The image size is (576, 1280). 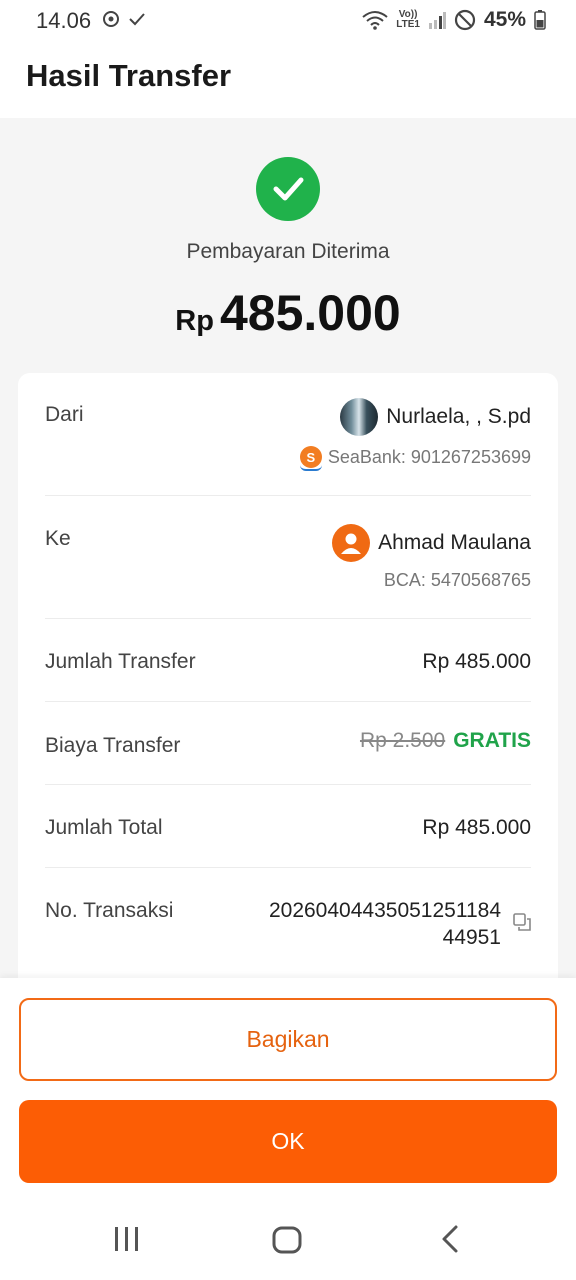 I want to click on sender-info: Nurlaela, , S.pd, so click(x=435, y=417).